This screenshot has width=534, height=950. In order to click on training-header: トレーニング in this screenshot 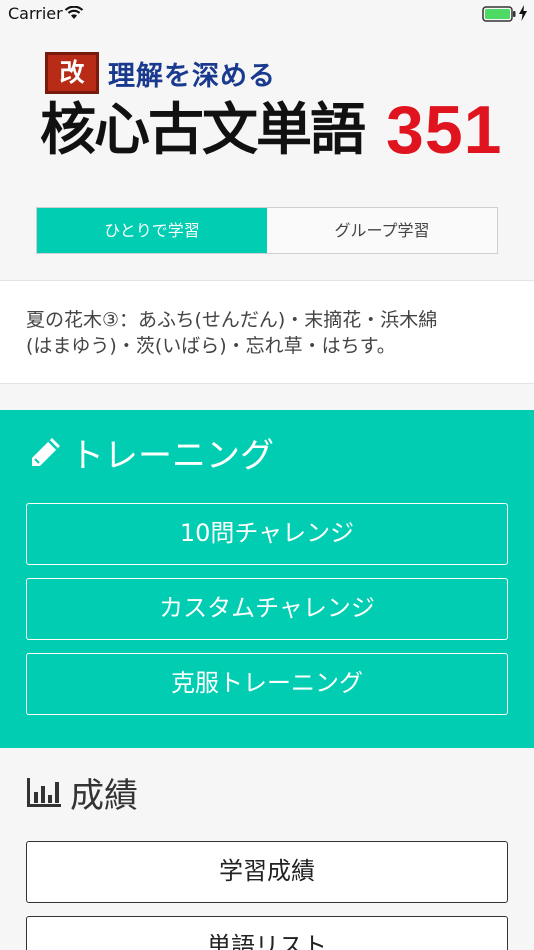, I will do `click(150, 452)`.